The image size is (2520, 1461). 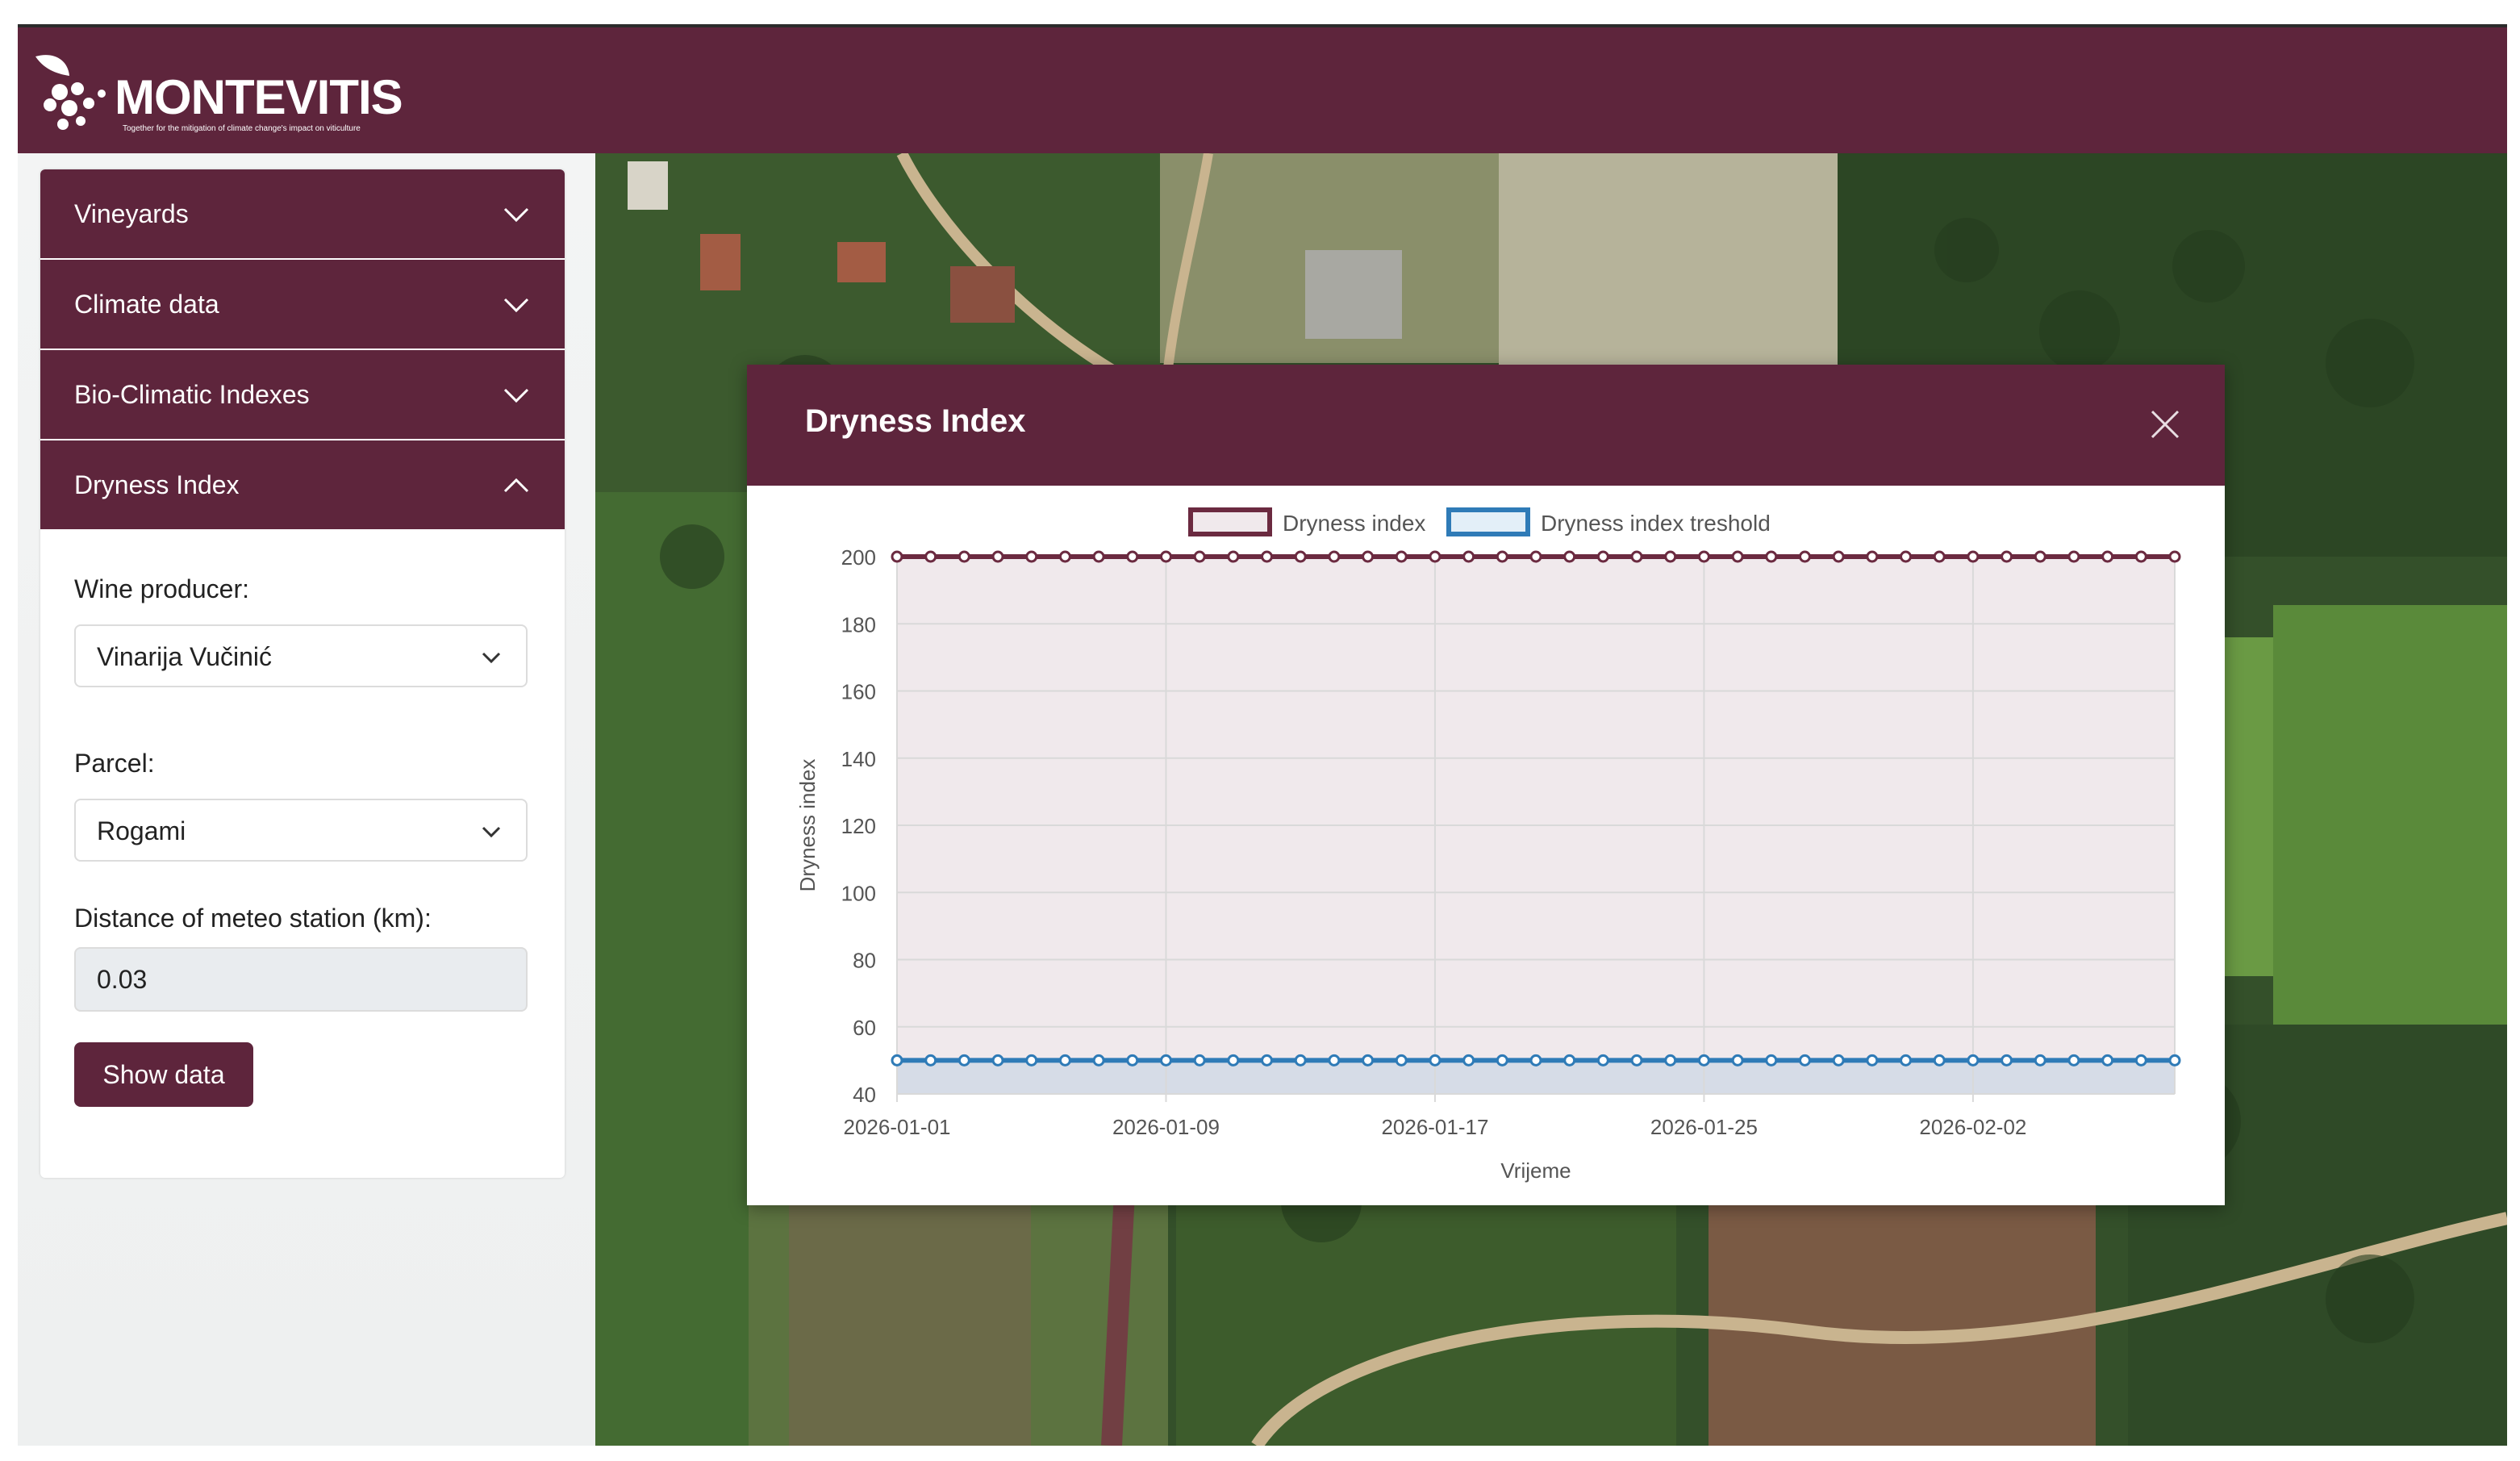 What do you see at coordinates (301, 655) in the screenshot?
I see `producer-select: Vinarija Vučinić` at bounding box center [301, 655].